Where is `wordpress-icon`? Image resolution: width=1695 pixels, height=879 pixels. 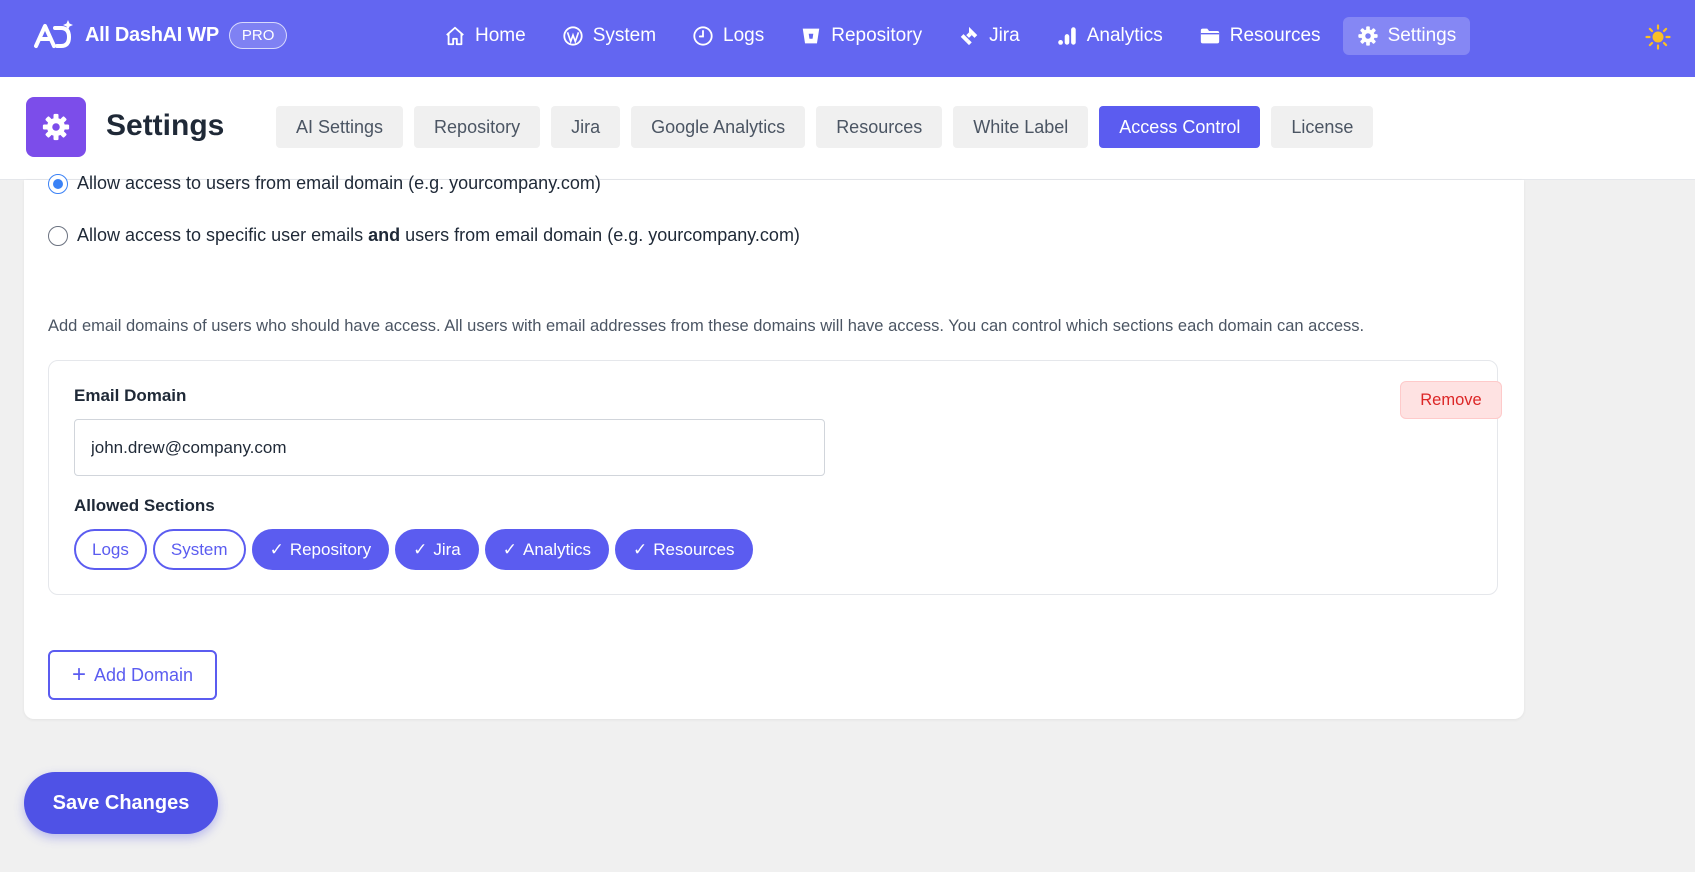 wordpress-icon is located at coordinates (573, 36).